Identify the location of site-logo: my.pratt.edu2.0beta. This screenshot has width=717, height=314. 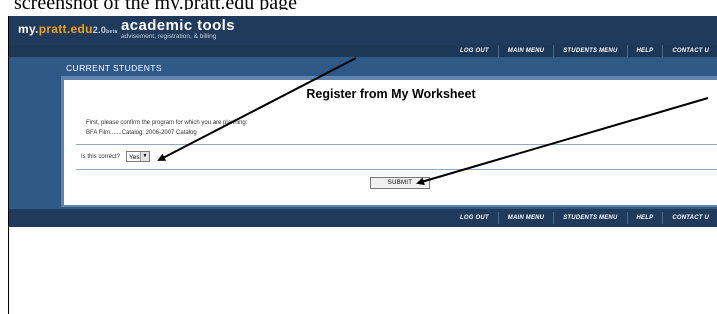
(68, 29).